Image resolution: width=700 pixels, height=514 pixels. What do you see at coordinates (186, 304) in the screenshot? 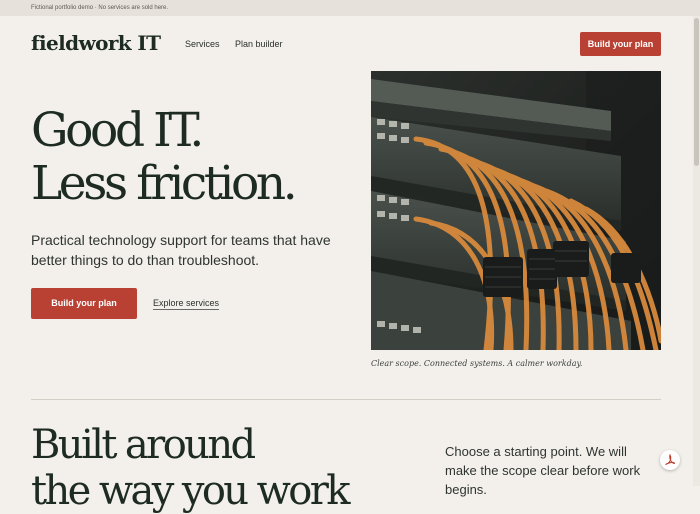
I see `explore-services-link: Explore services` at bounding box center [186, 304].